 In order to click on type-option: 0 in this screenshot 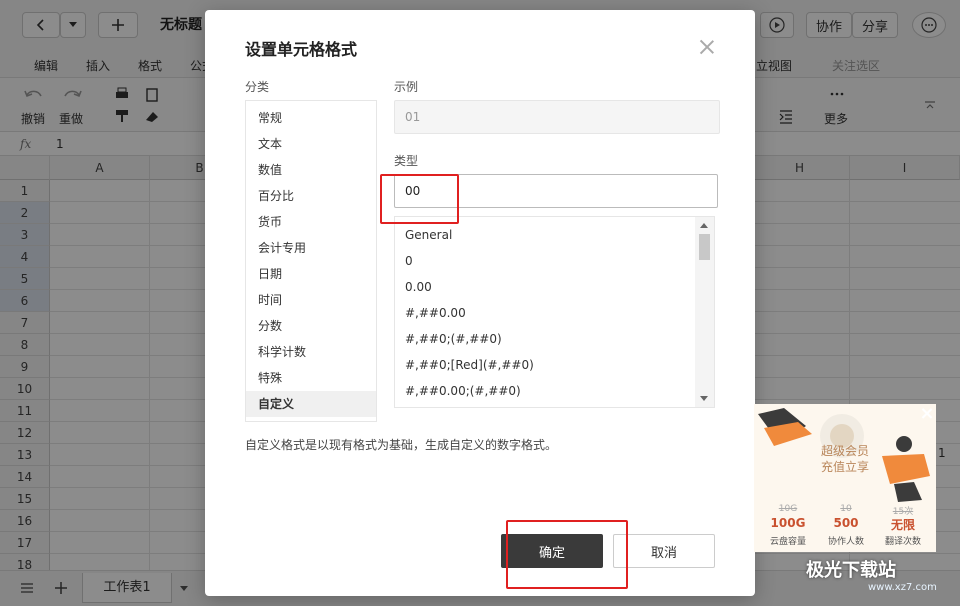, I will do `click(545, 261)`.